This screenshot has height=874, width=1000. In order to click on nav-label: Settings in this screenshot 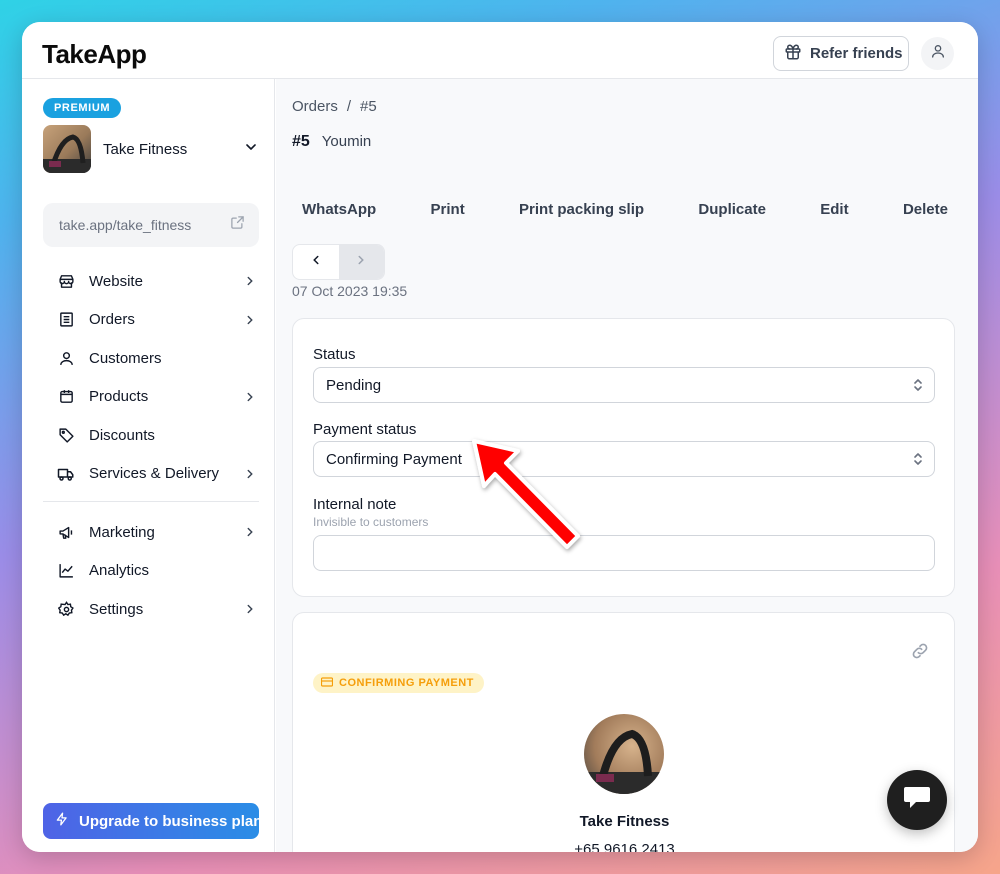, I will do `click(116, 609)`.